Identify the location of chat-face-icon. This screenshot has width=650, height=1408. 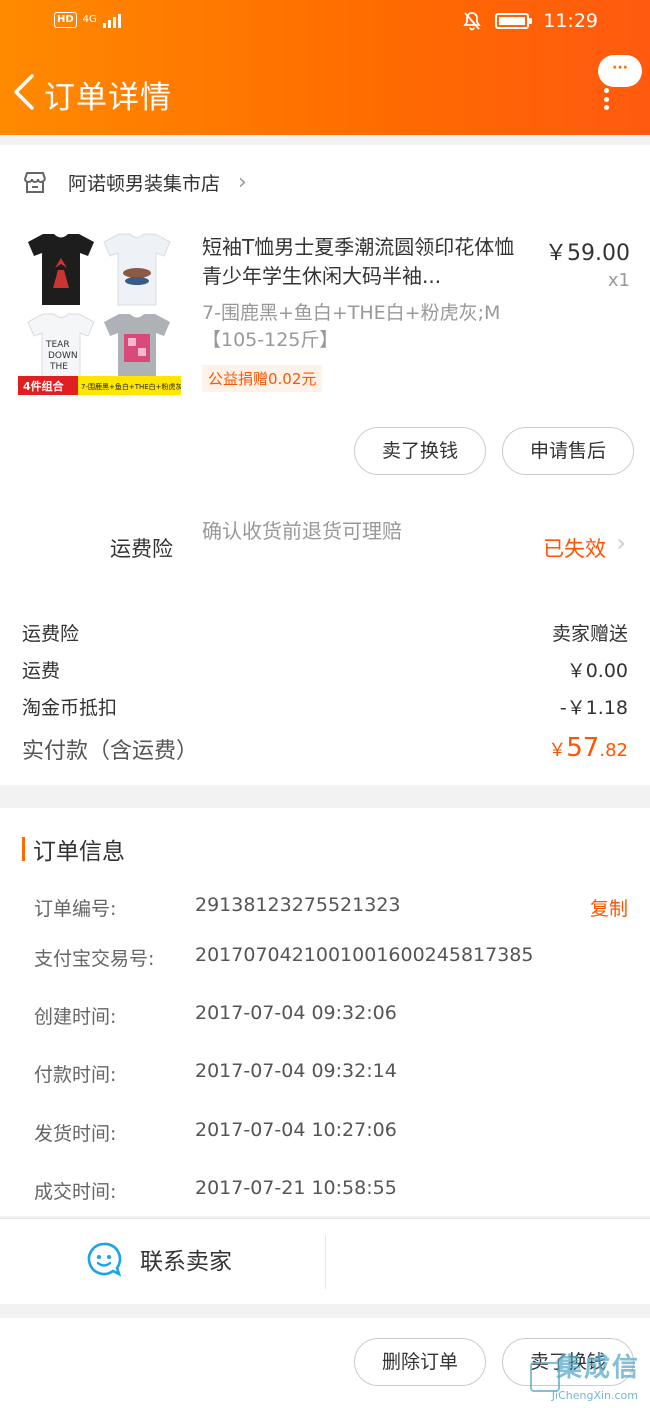
(104, 1259).